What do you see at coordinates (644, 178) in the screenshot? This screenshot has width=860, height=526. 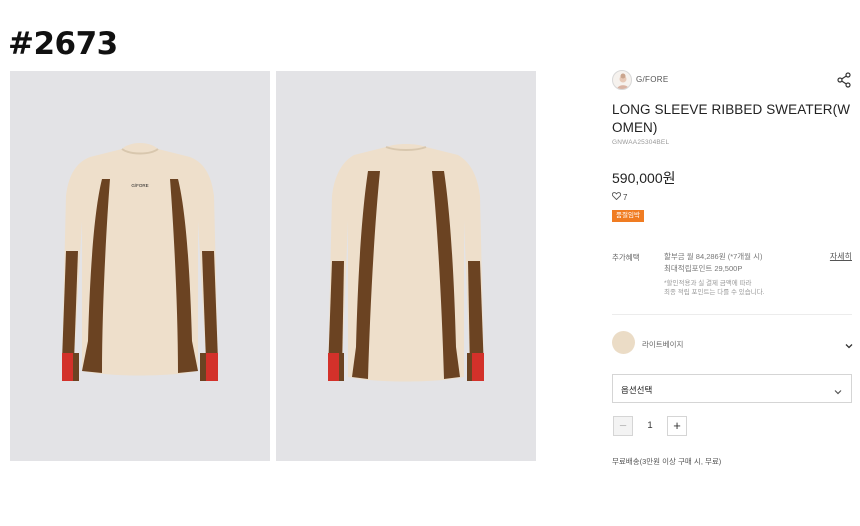 I see `product-price: 590,000원` at bounding box center [644, 178].